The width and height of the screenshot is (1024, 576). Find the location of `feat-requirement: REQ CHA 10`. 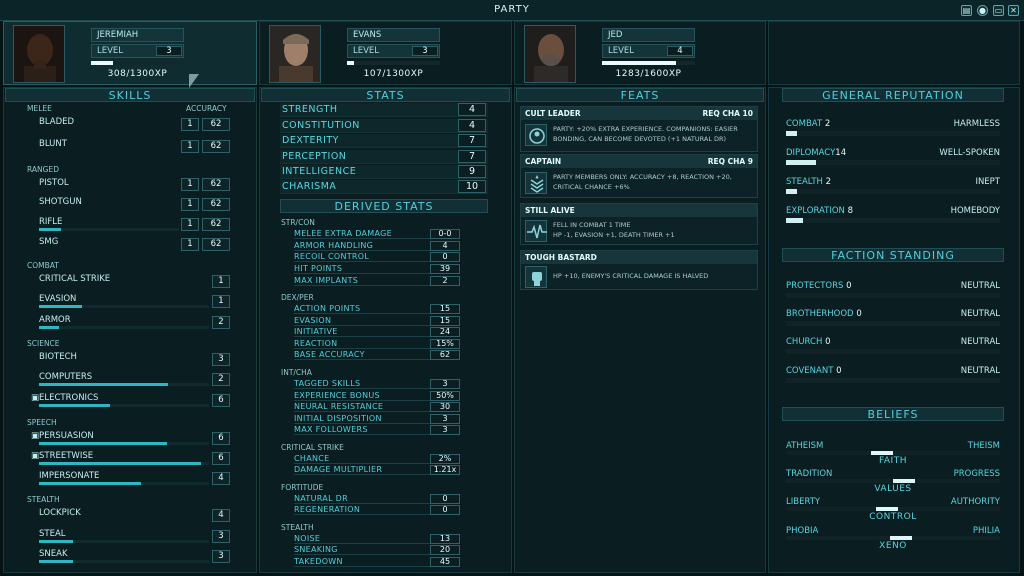

feat-requirement: REQ CHA 10 is located at coordinates (727, 113).